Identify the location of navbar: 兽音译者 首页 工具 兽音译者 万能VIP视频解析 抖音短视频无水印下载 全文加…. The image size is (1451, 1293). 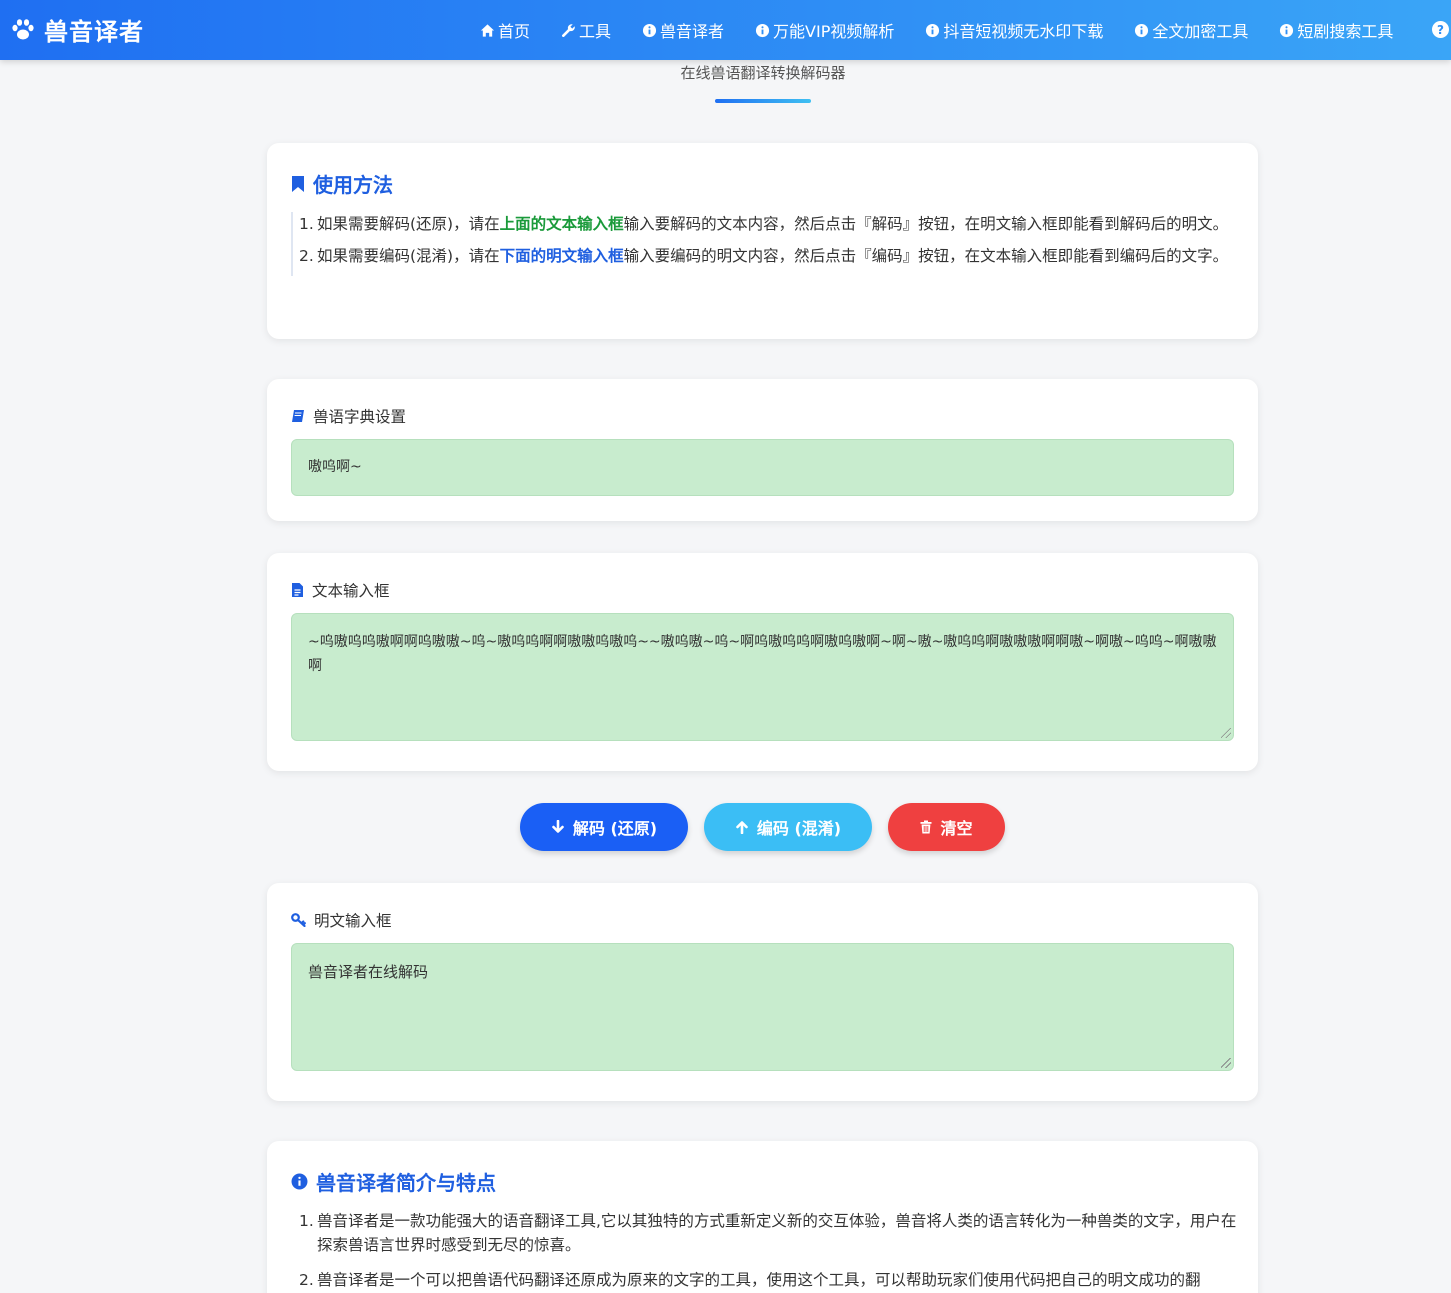
(725, 30).